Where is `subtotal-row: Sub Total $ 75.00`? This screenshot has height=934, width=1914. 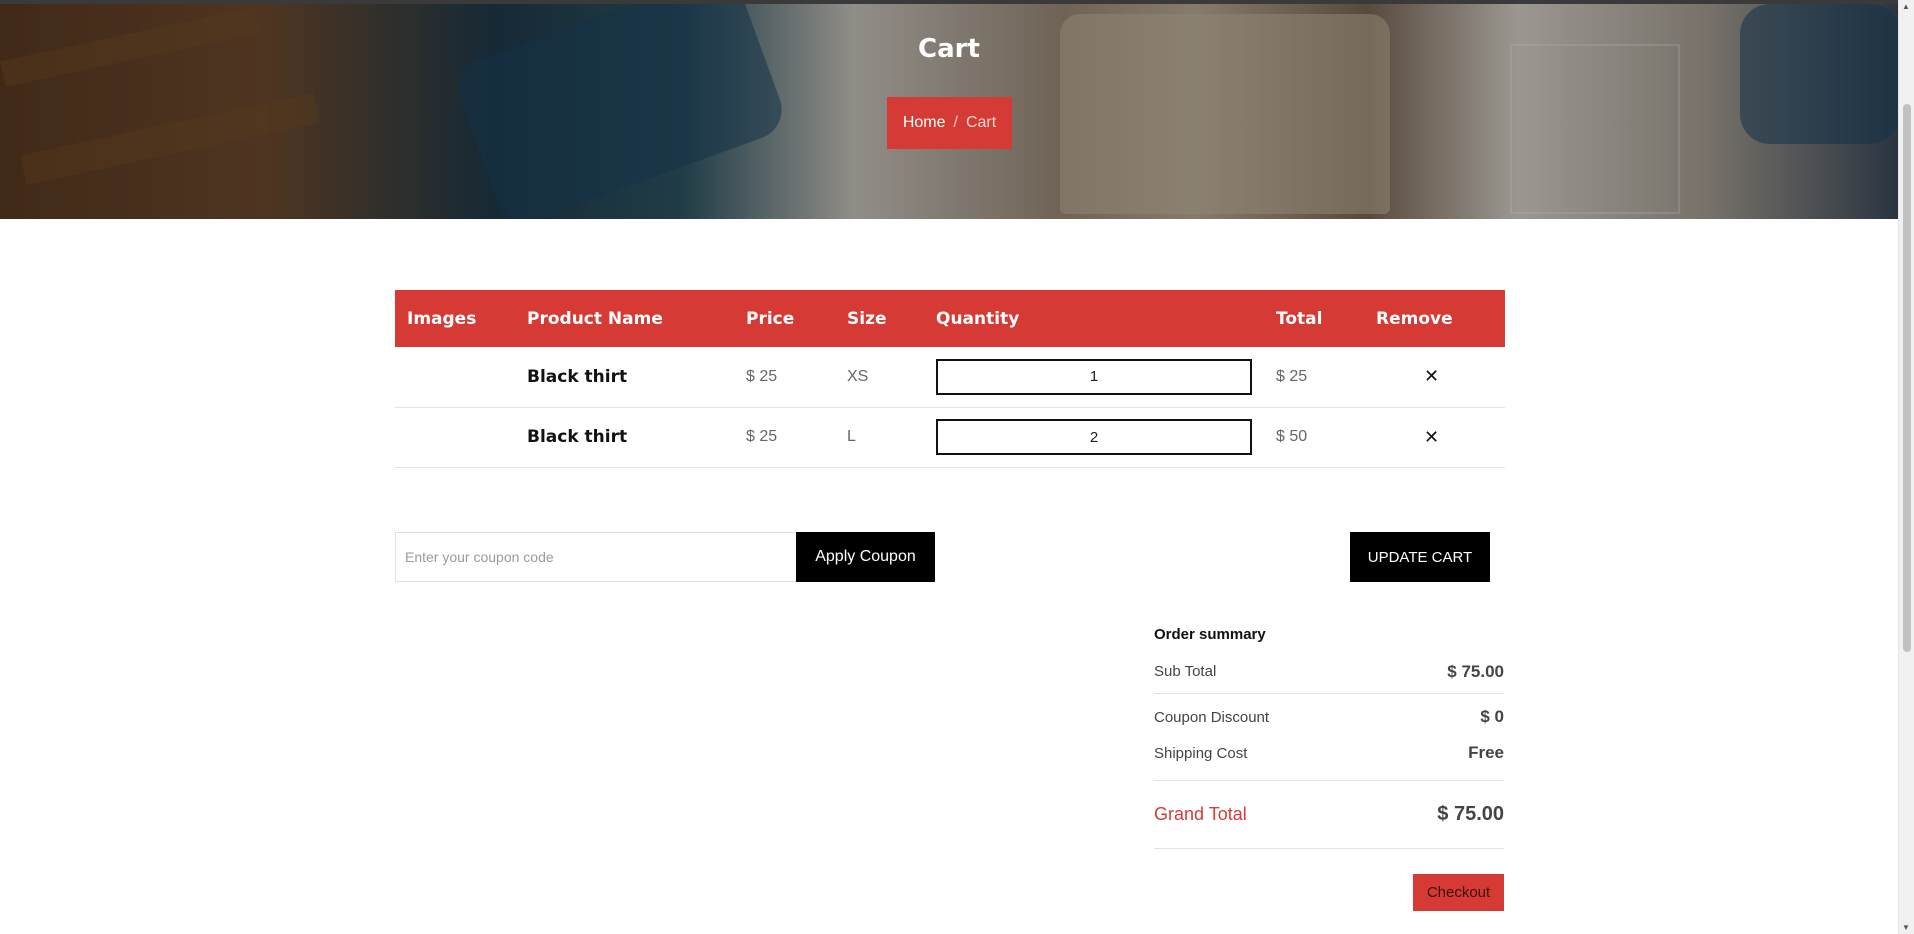
subtotal-row: Sub Total $ 75.00 is located at coordinates (1329, 672).